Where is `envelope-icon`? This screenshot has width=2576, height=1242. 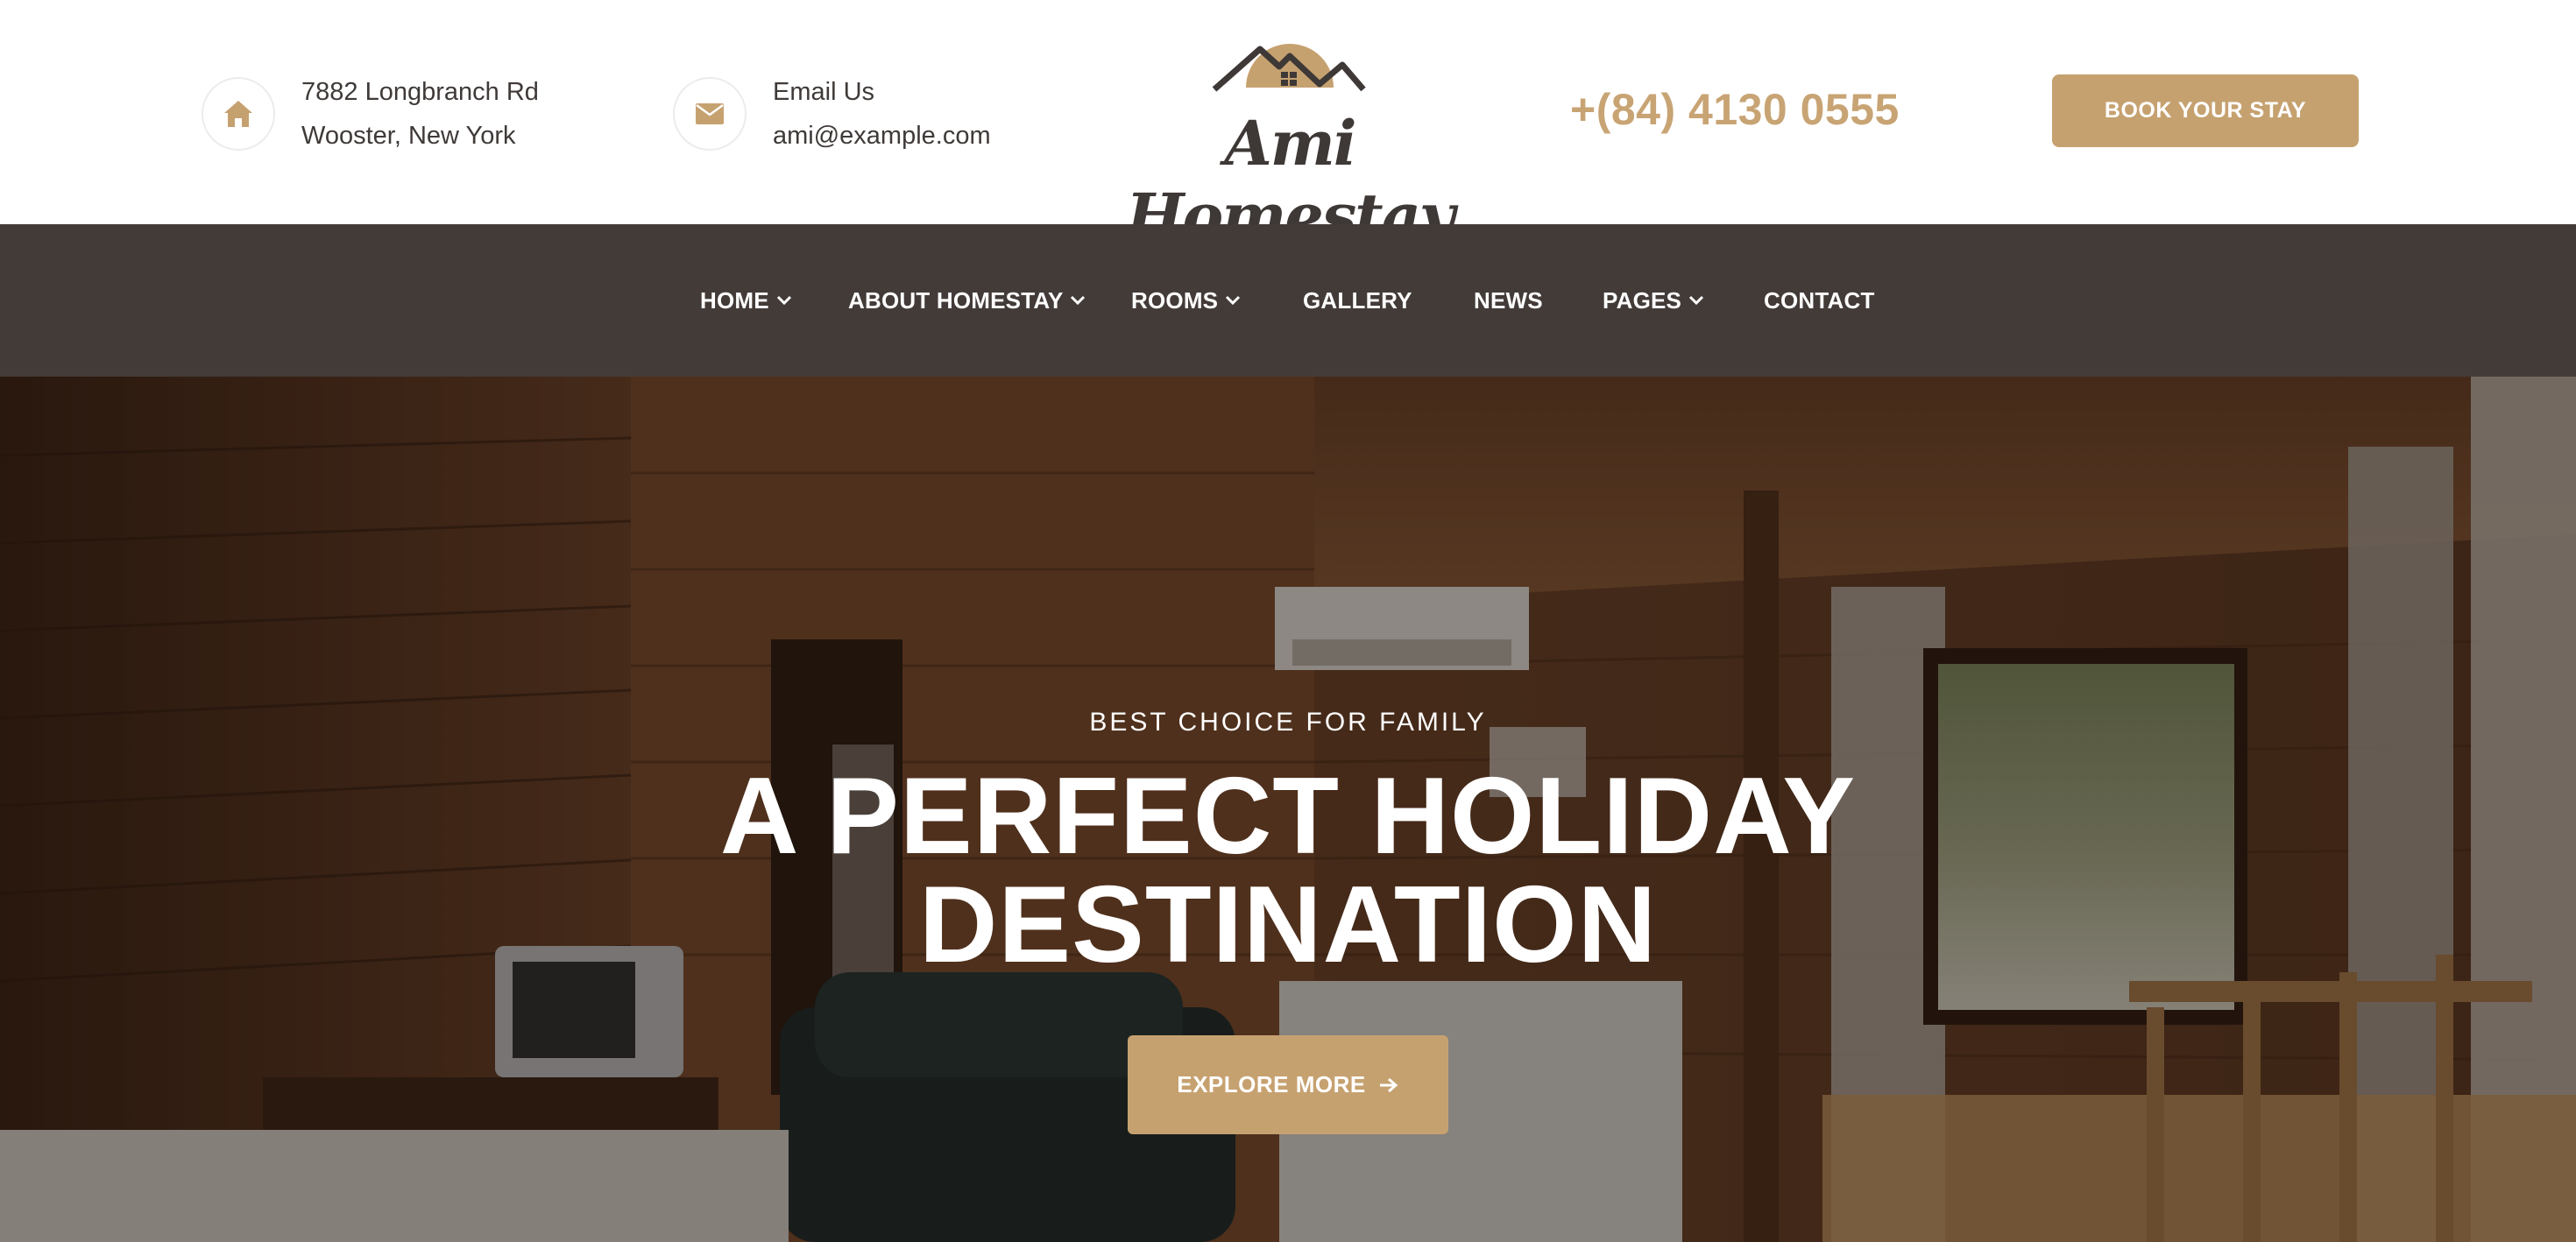 envelope-icon is located at coordinates (710, 114).